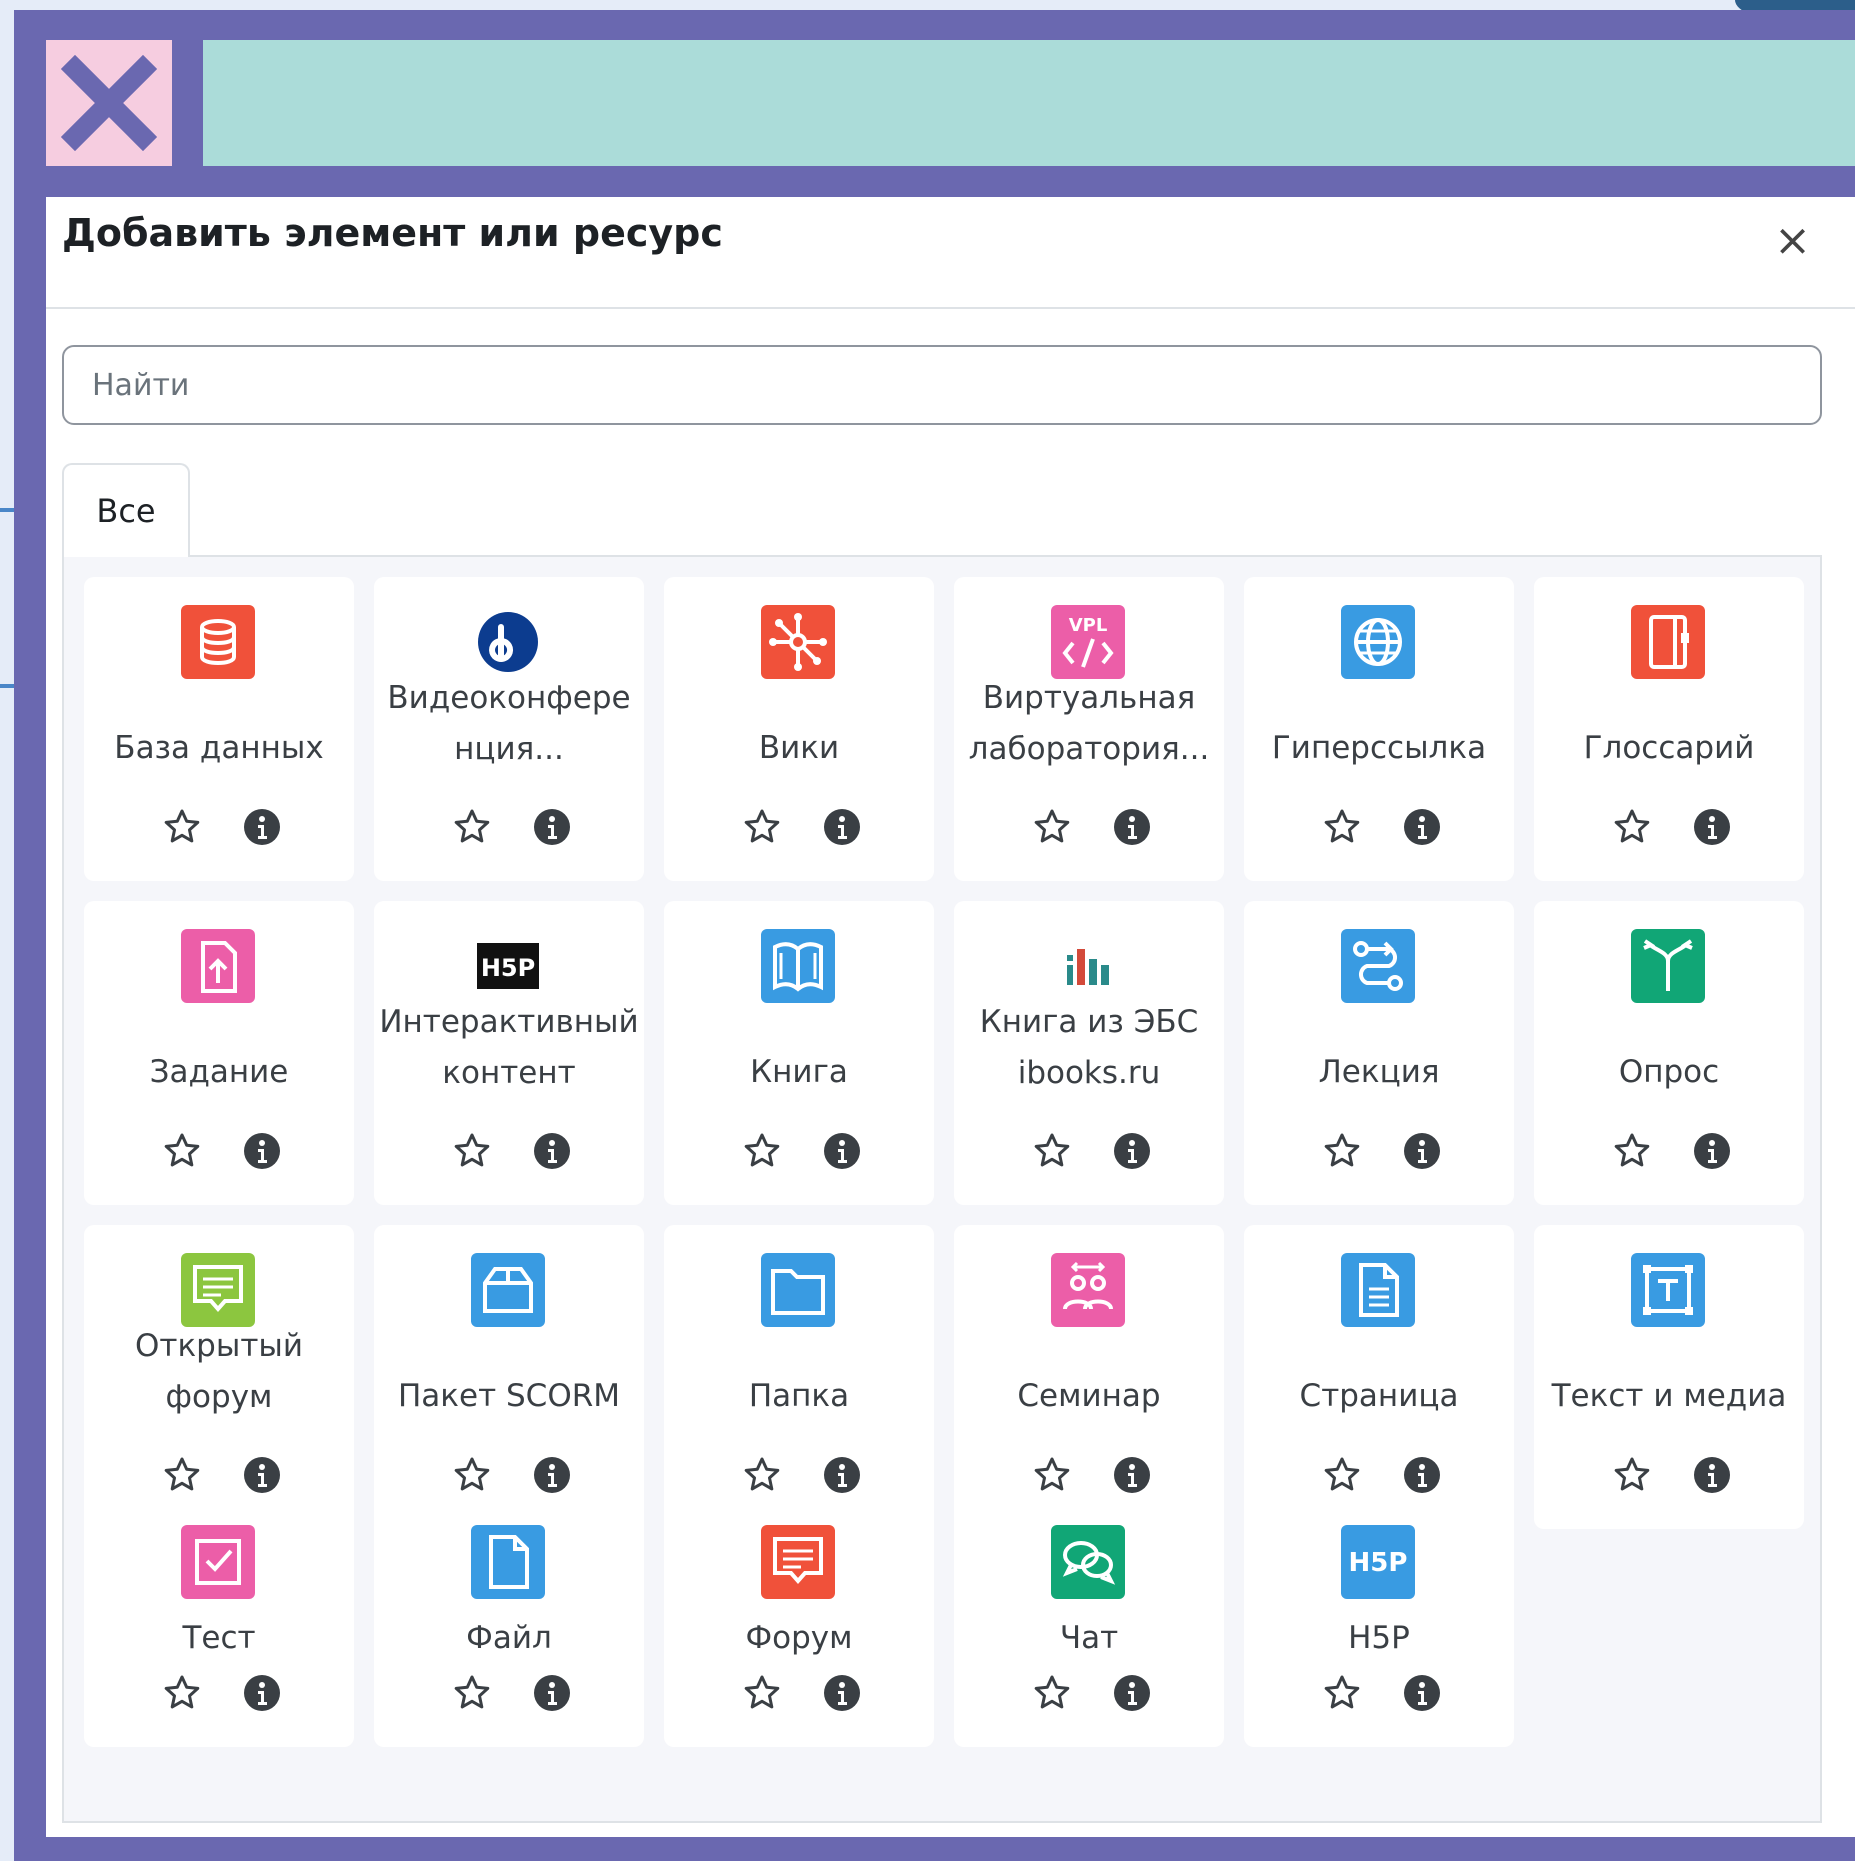  I want to click on module-label: Глоссарий, so click(1669, 748).